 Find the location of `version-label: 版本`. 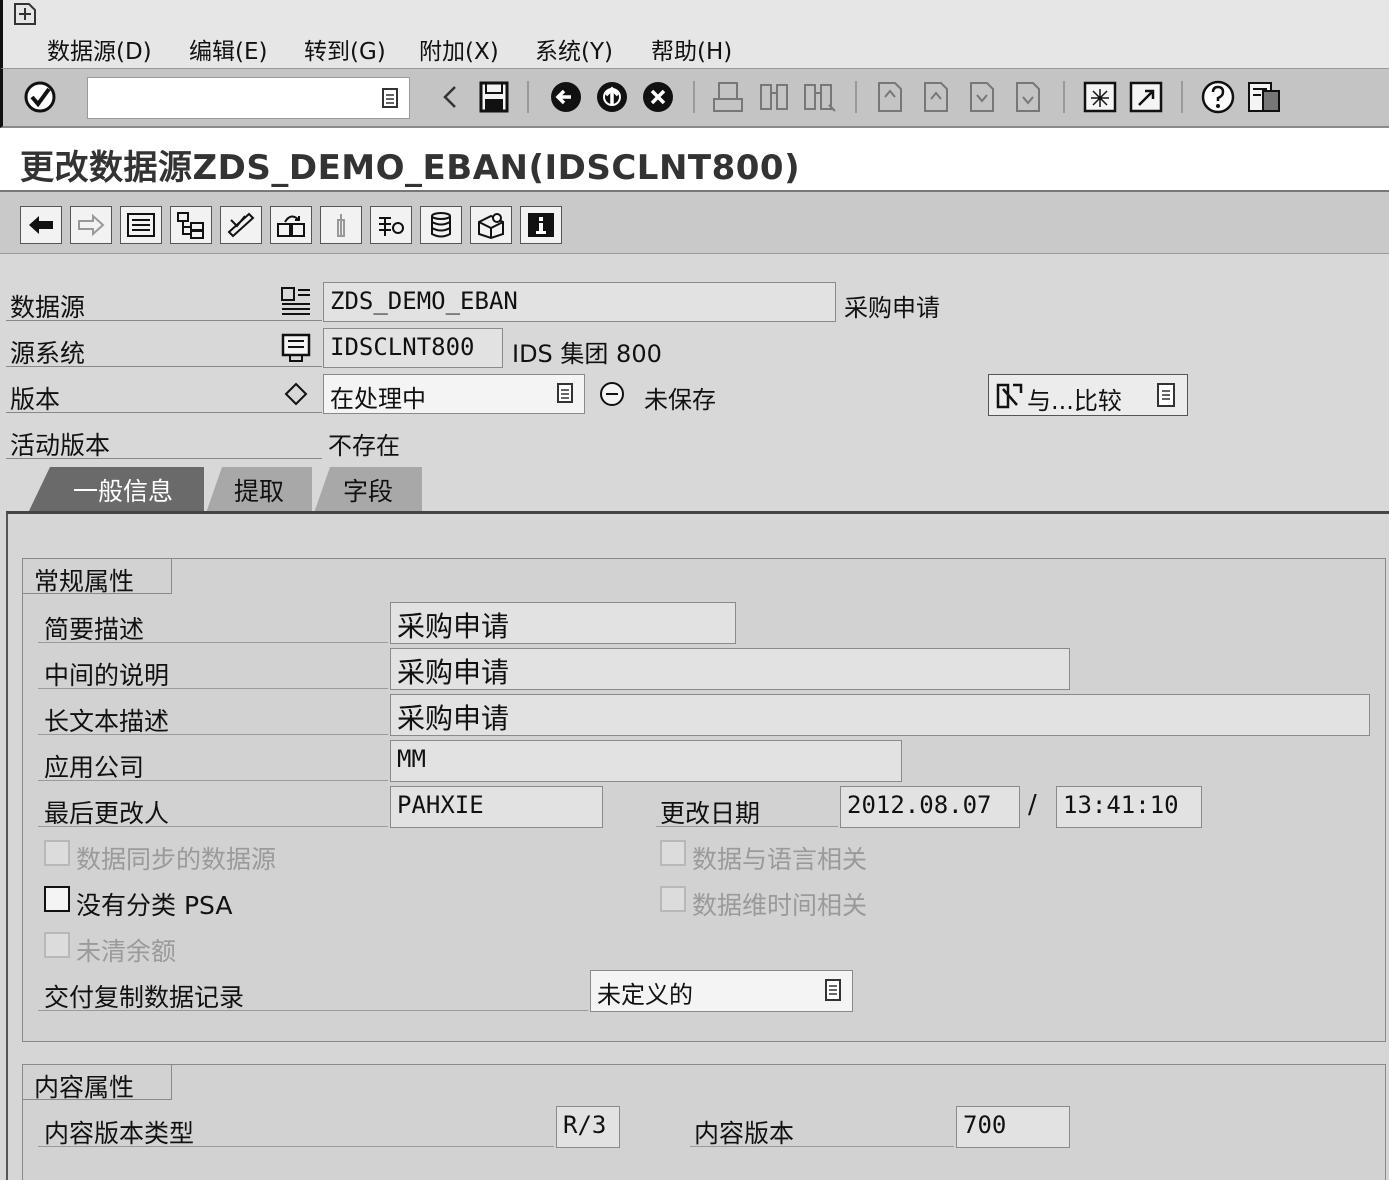

version-label: 版本 is located at coordinates (35, 399).